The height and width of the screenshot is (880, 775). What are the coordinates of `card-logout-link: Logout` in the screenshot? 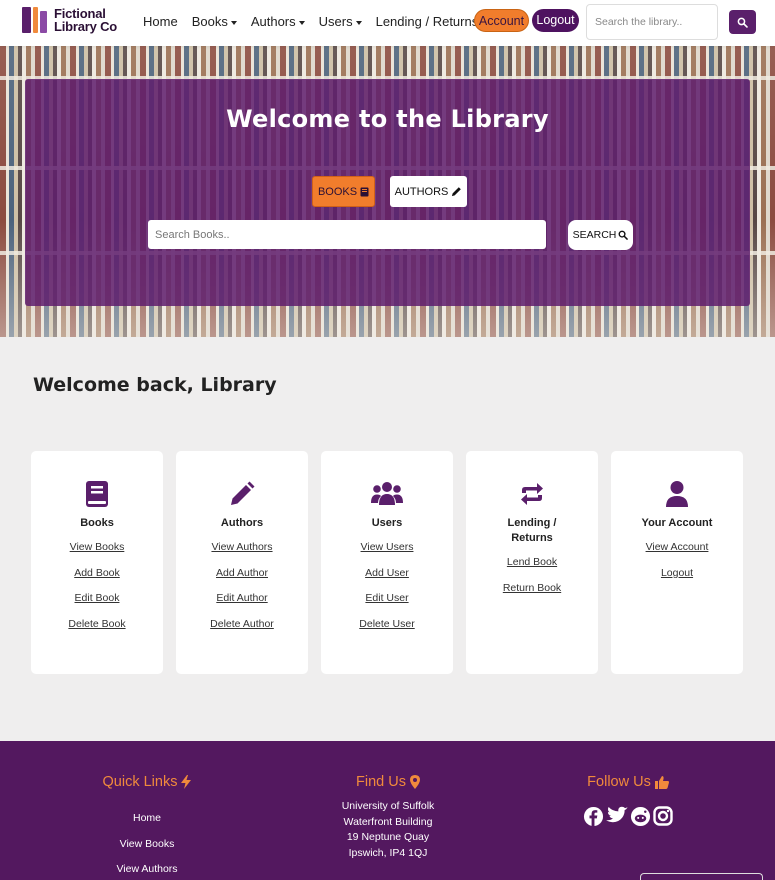 It's located at (677, 574).